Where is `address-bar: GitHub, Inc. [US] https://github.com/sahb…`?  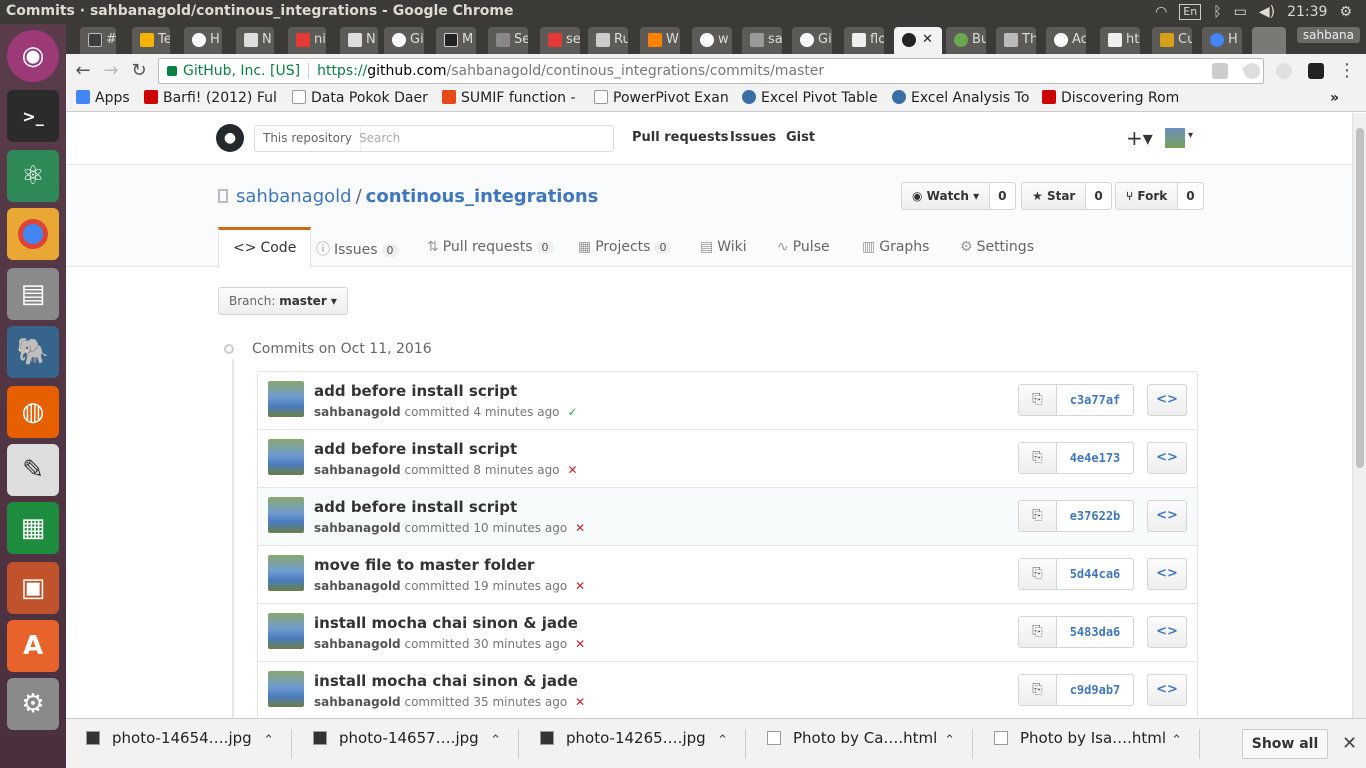 address-bar: GitHub, Inc. [US] https://github.com/sahb… is located at coordinates (711, 71).